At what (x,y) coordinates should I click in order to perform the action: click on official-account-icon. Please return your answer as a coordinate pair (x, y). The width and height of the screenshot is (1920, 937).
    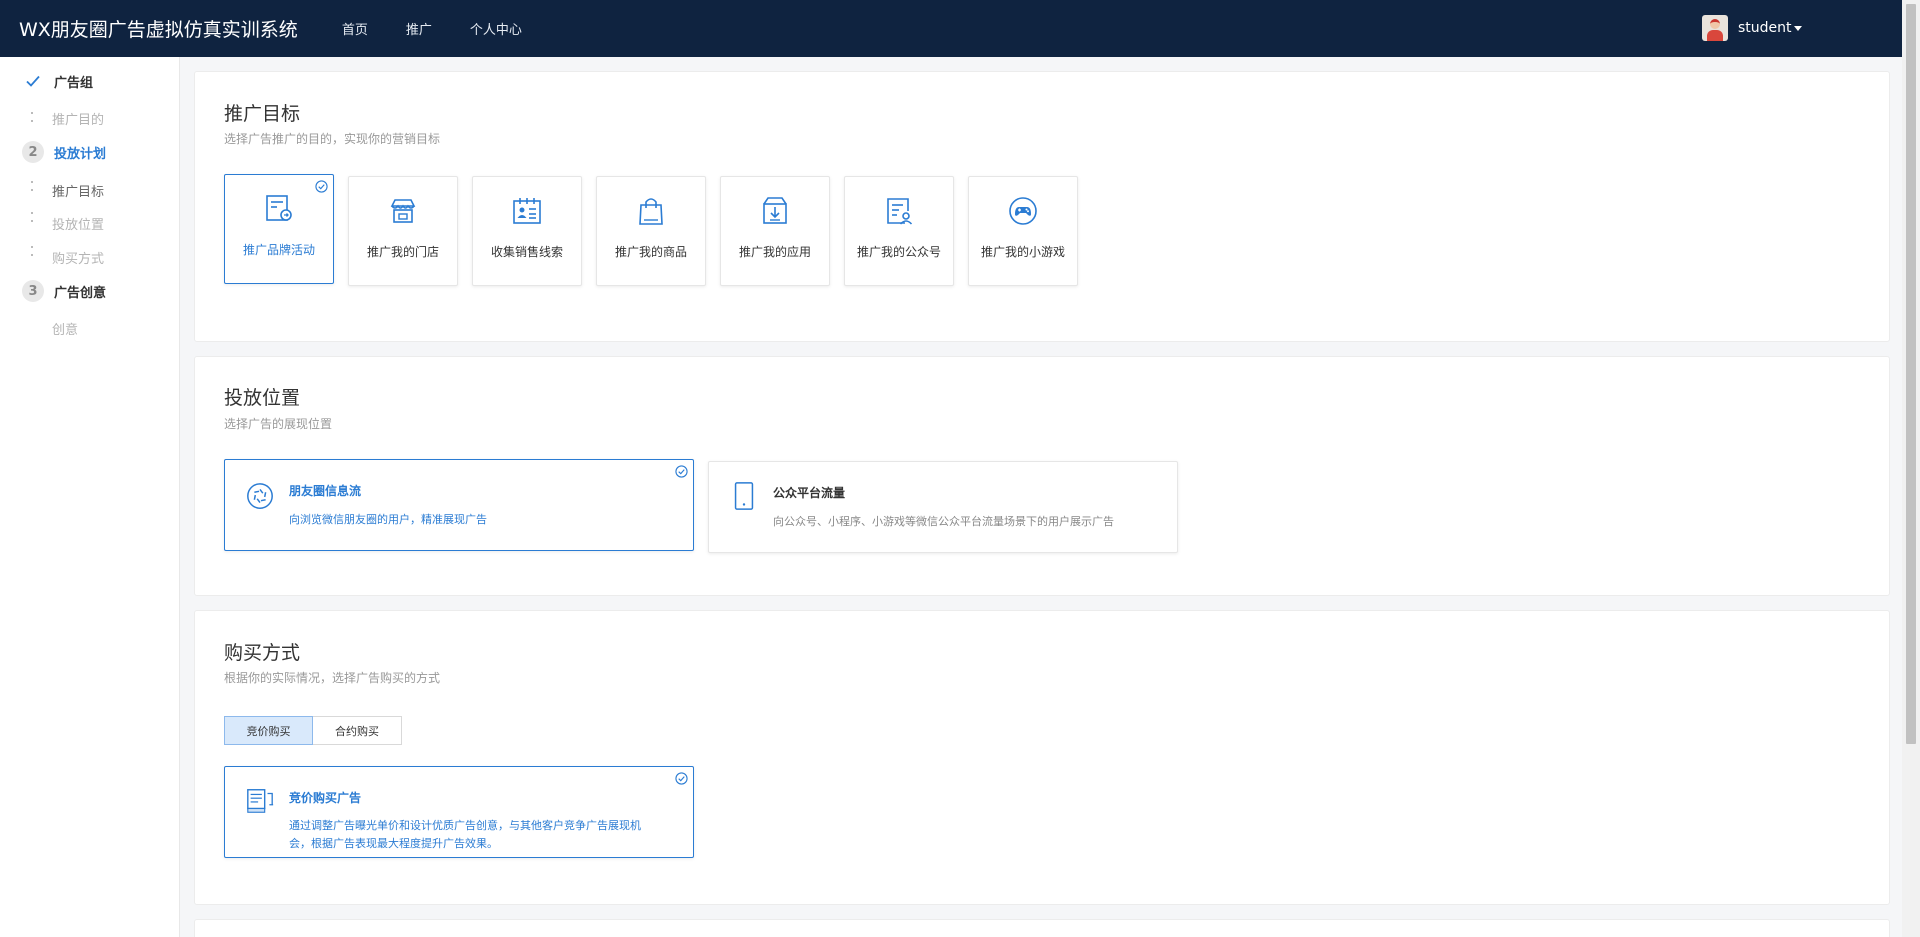
    Looking at the image, I should click on (900, 211).